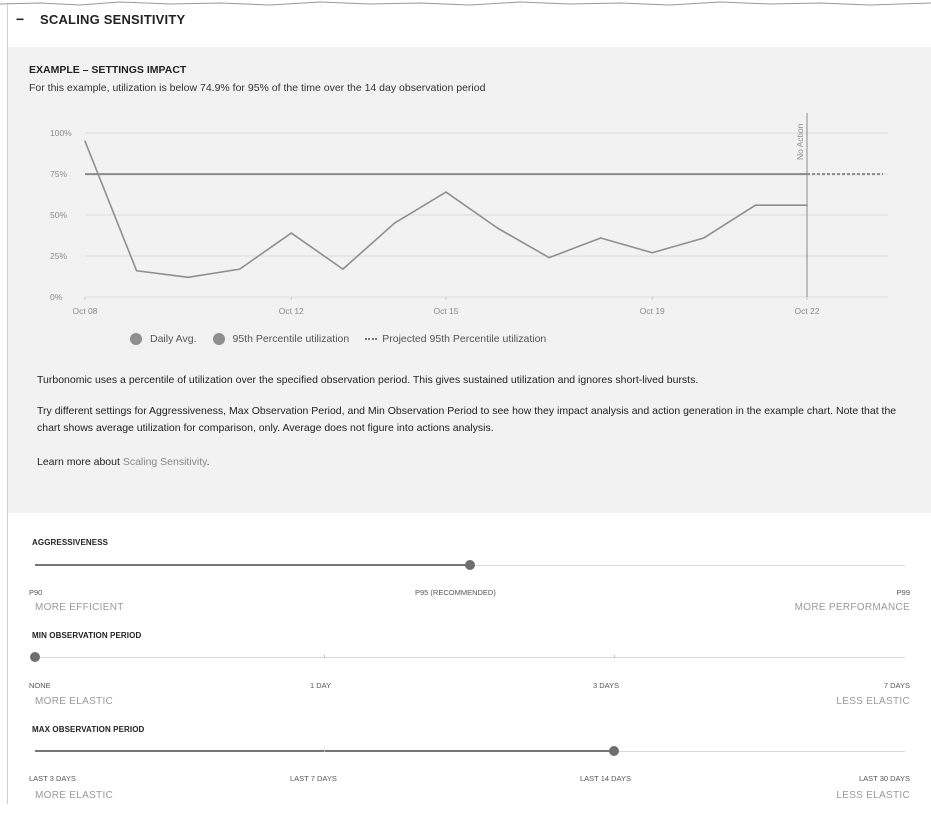  Describe the element at coordinates (371, 339) in the screenshot. I see `legend-dash-icon` at that location.